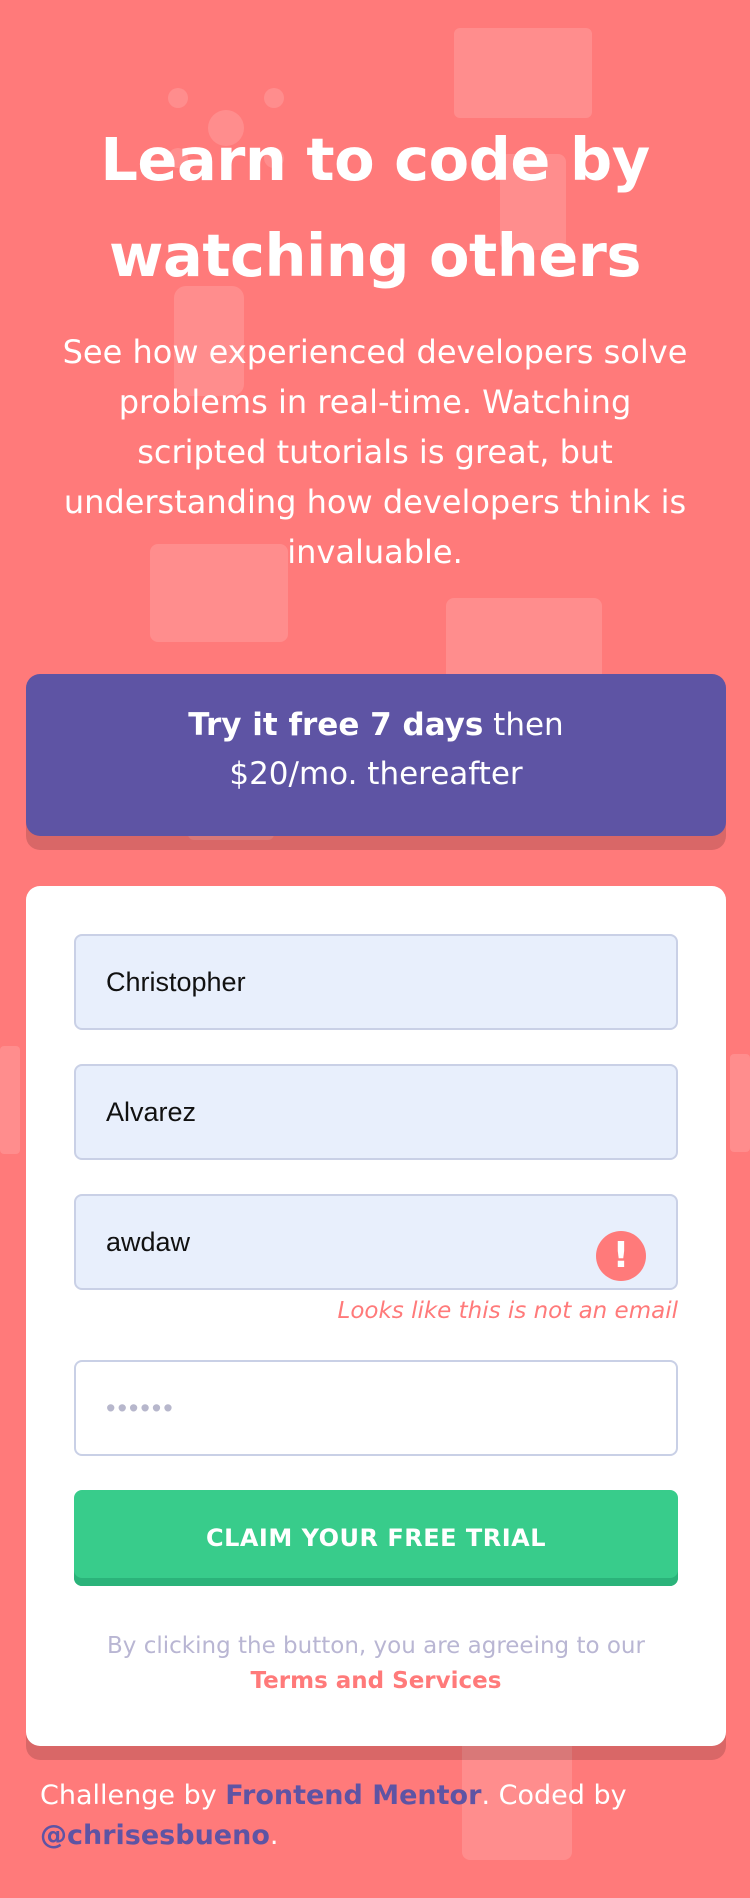 This screenshot has height=1898, width=750. Describe the element at coordinates (554, 1795) in the screenshot. I see `footer-middle: . Coded by` at that location.